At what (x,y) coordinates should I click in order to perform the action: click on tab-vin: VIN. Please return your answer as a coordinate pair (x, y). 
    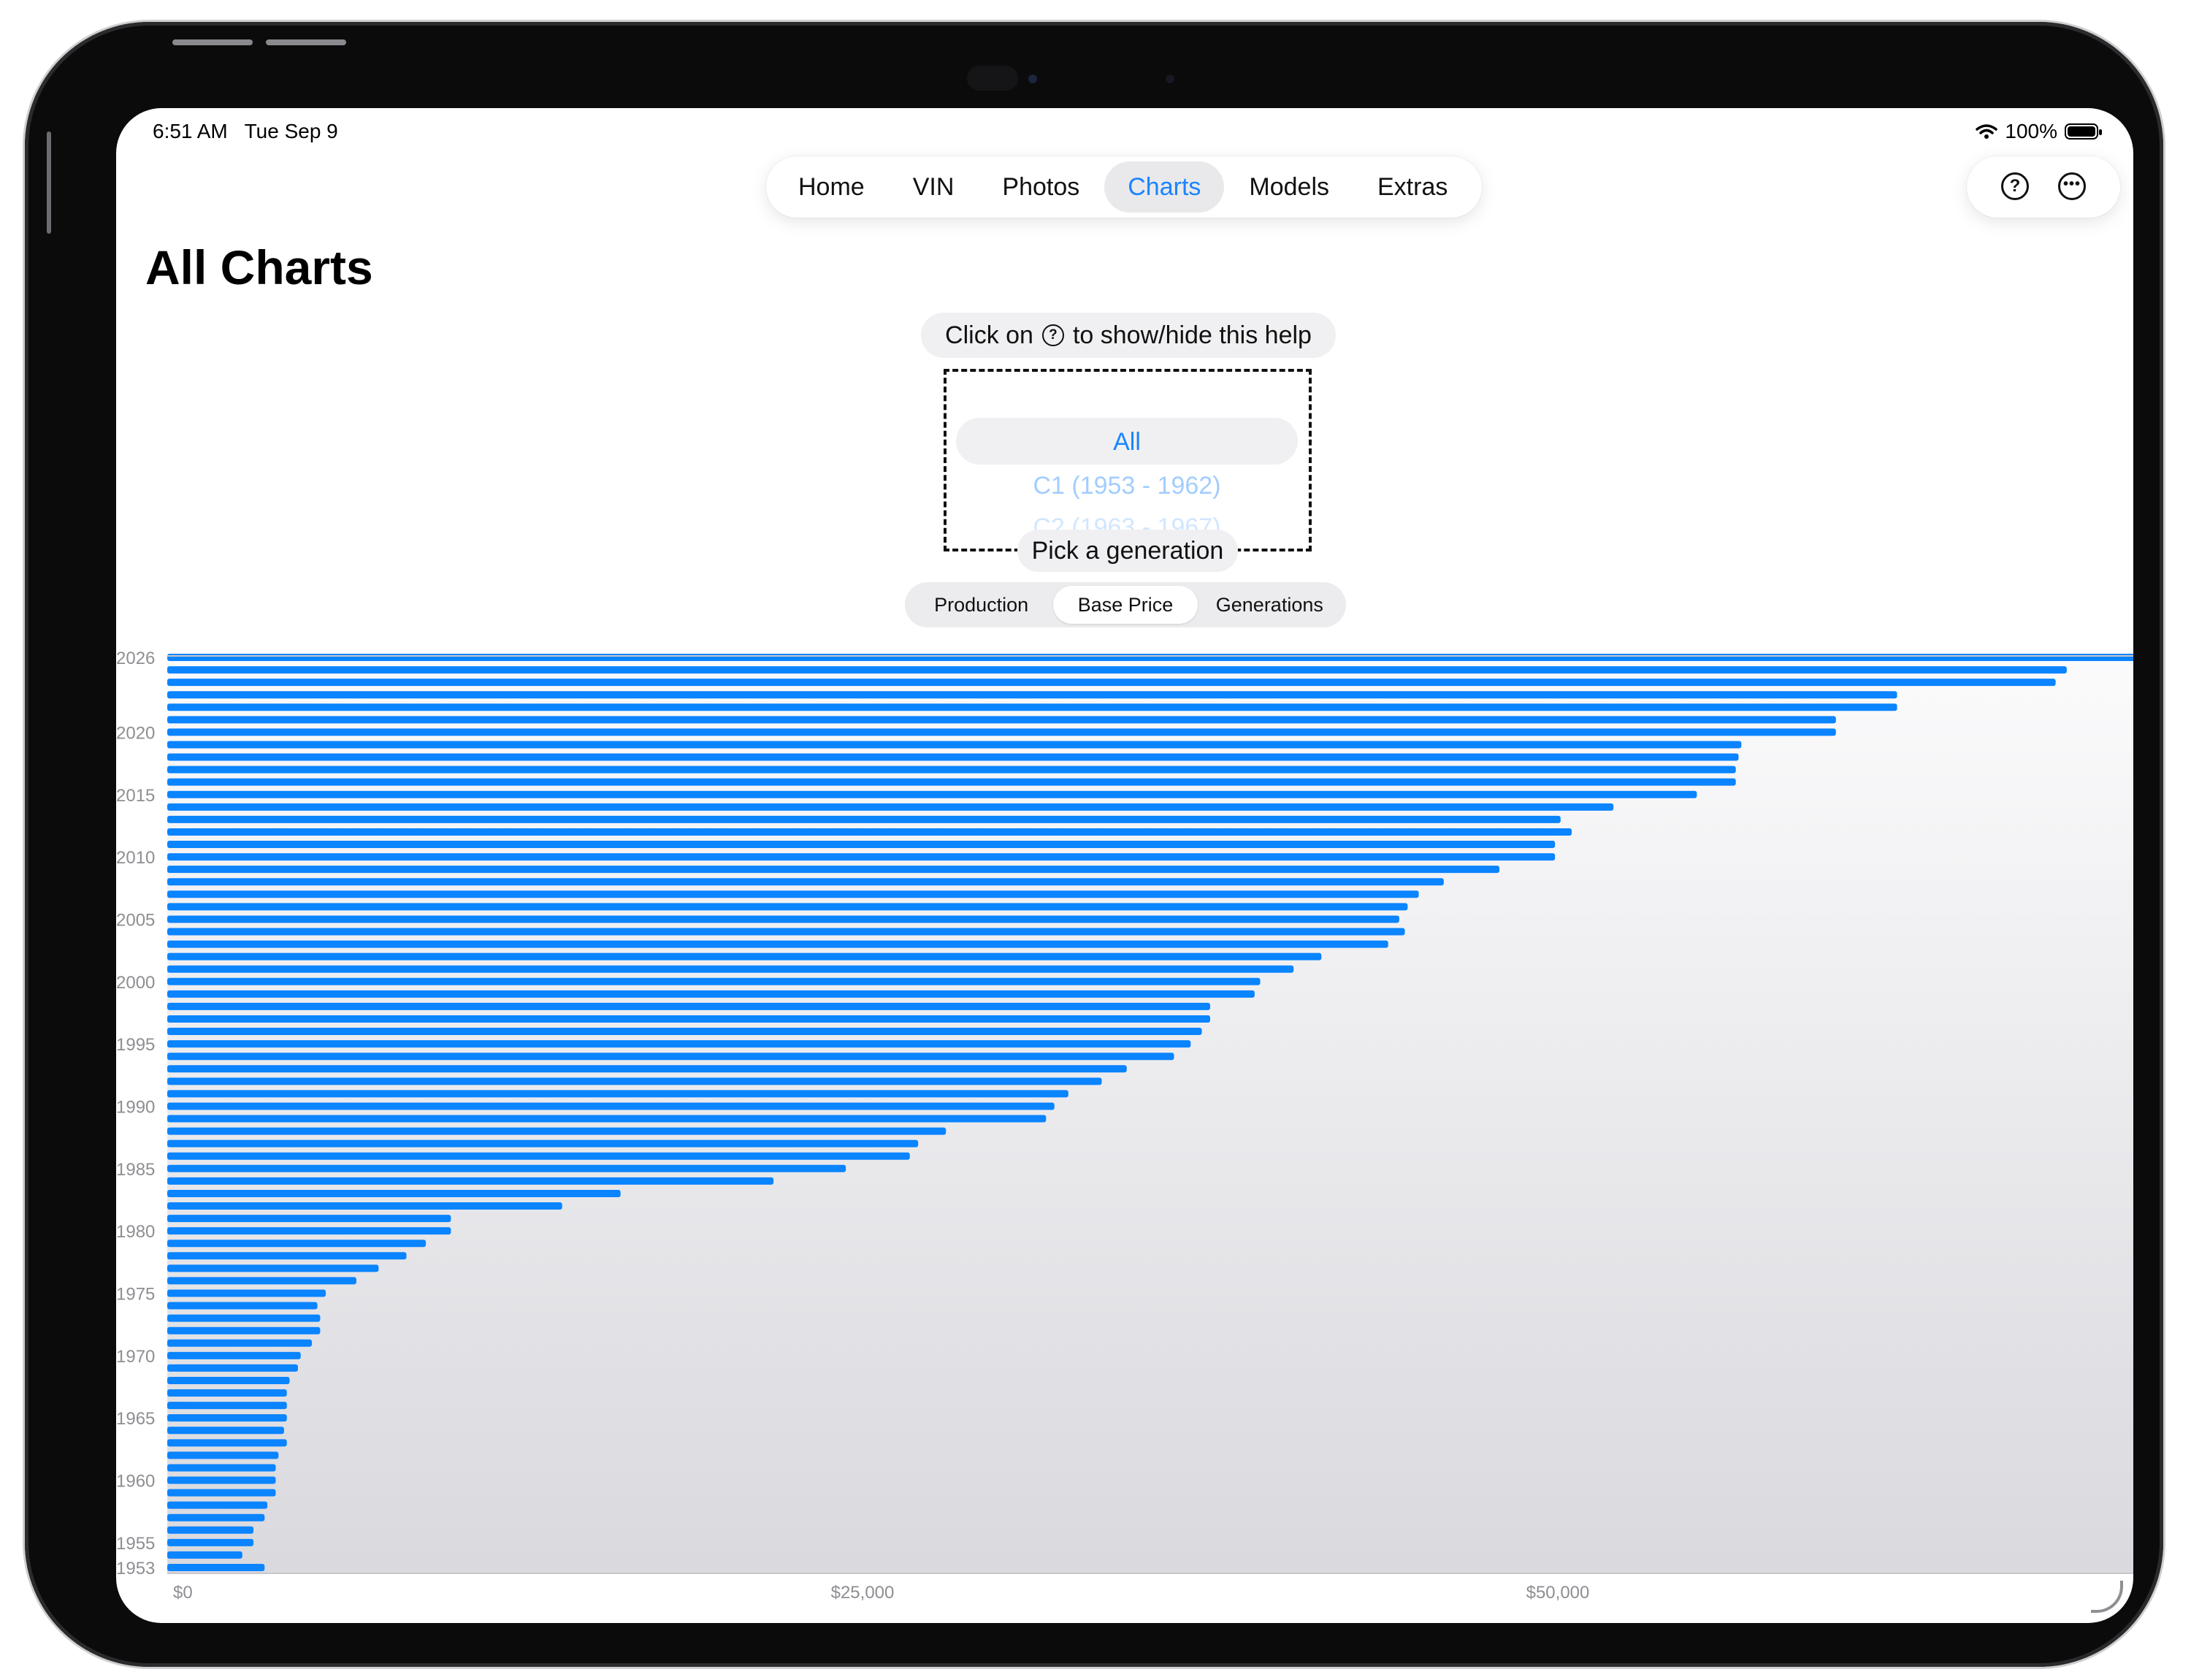
    Looking at the image, I should click on (934, 187).